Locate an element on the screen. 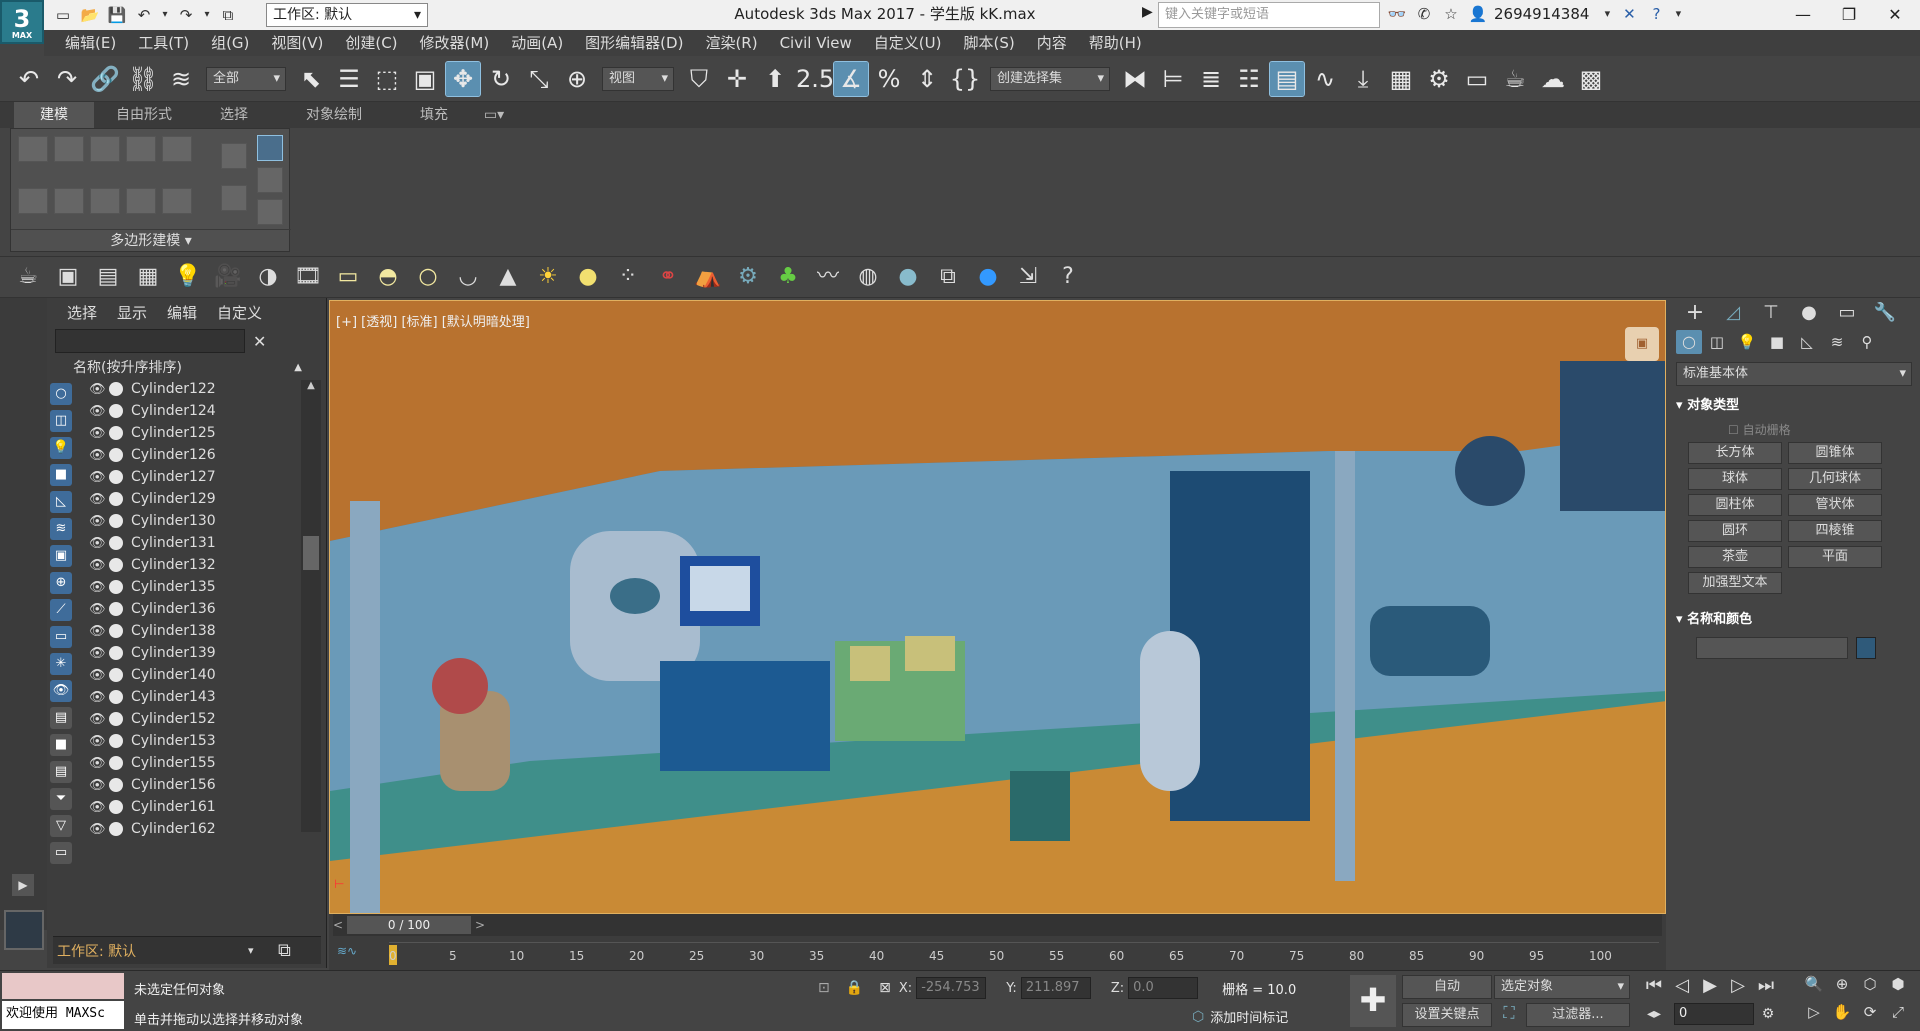 Image resolution: width=1920 pixels, height=1031 pixels. filter-hidden-icon: 👁 is located at coordinates (61, 691).